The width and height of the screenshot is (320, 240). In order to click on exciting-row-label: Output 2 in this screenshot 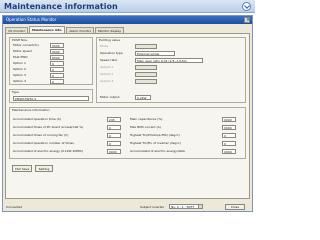, I will do `click(107, 74)`.